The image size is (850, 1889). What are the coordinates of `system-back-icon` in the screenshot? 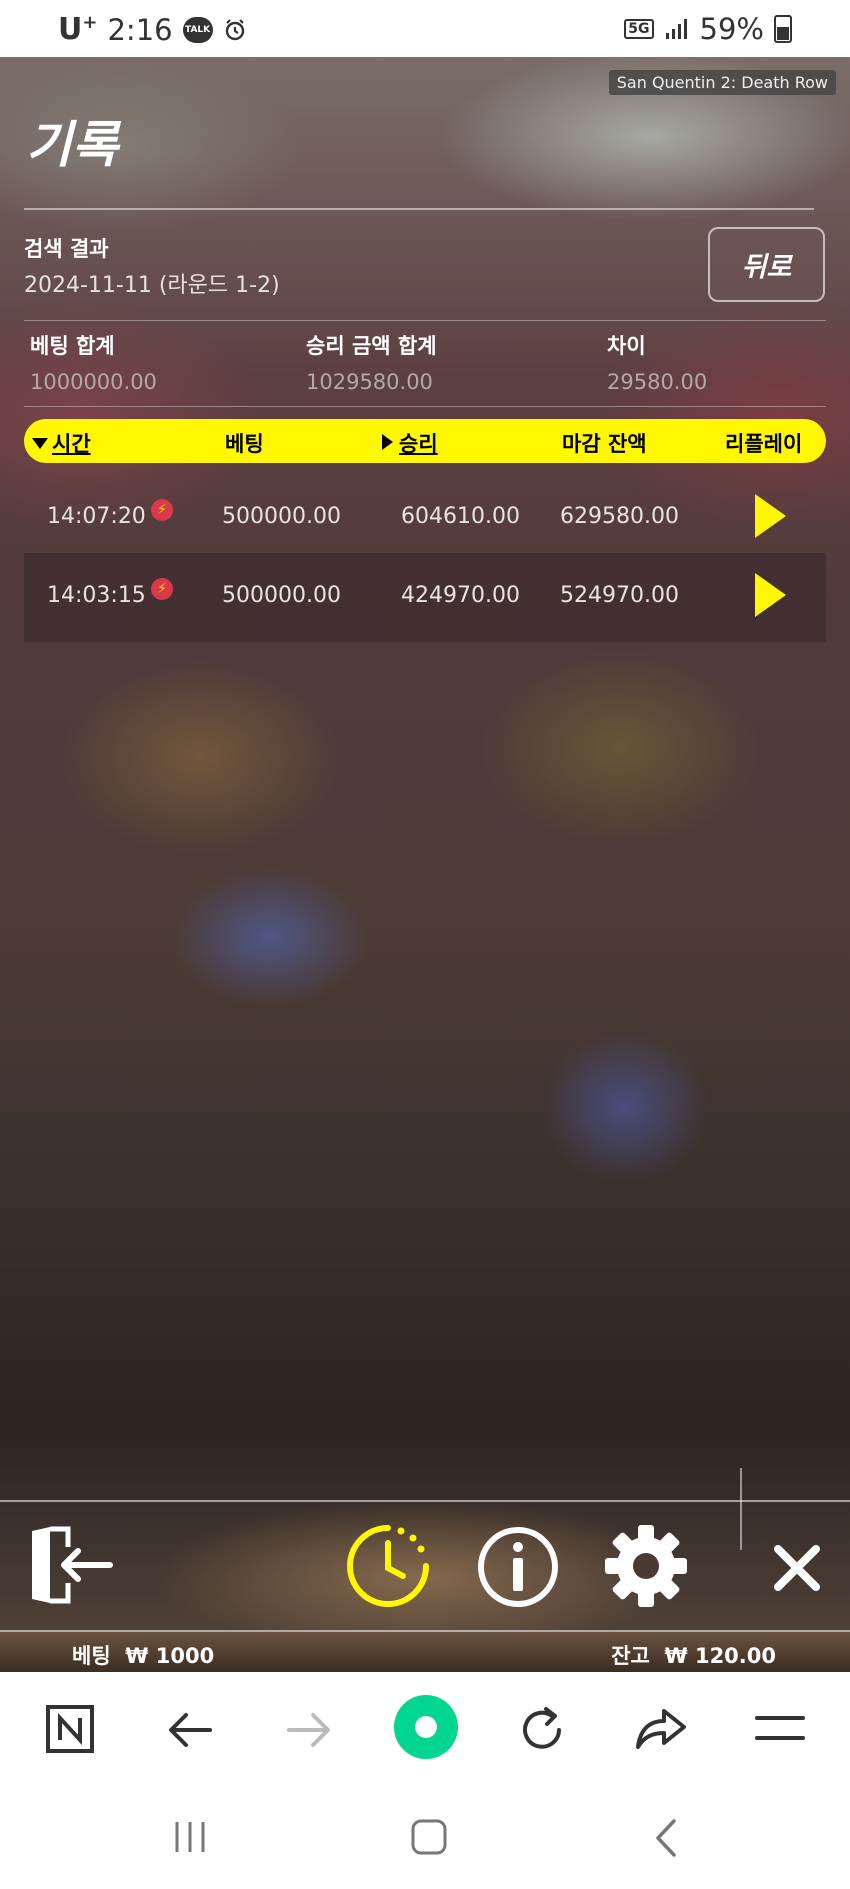 It's located at (667, 1838).